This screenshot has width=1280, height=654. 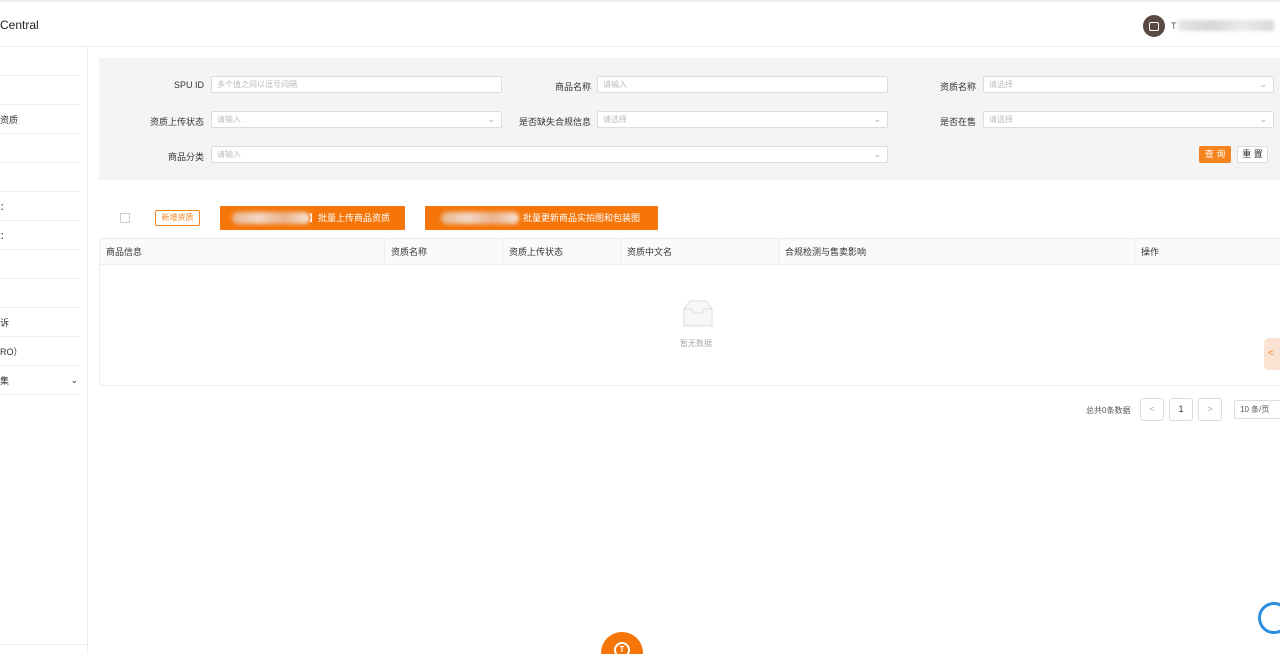 I want to click on avatar, so click(x=1154, y=26).